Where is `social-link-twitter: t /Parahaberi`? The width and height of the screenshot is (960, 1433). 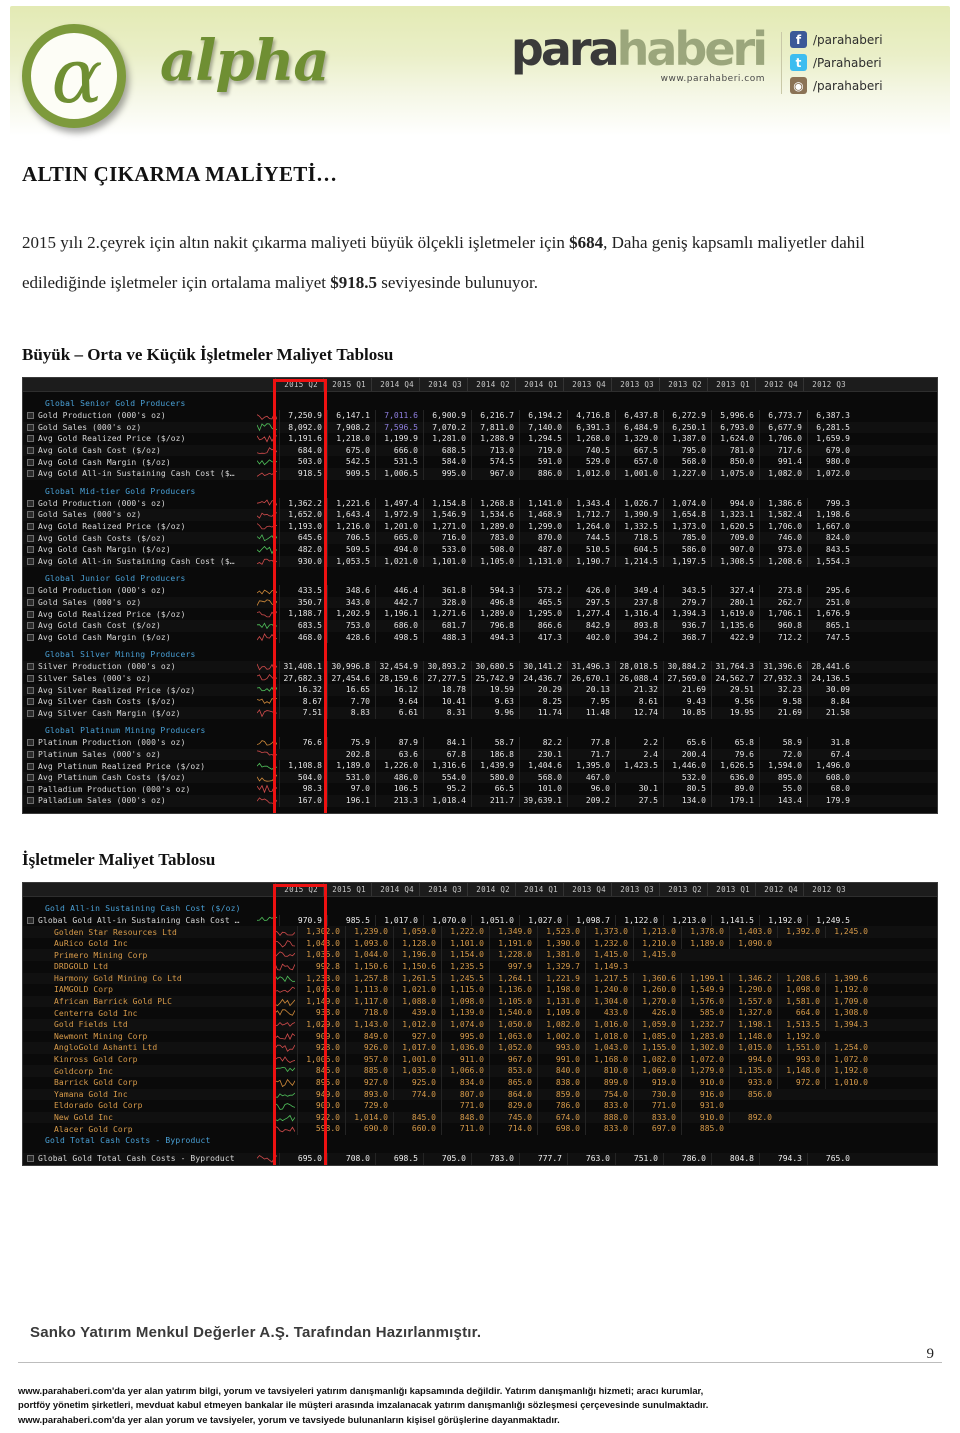 social-link-twitter: t /Parahaberi is located at coordinates (866, 62).